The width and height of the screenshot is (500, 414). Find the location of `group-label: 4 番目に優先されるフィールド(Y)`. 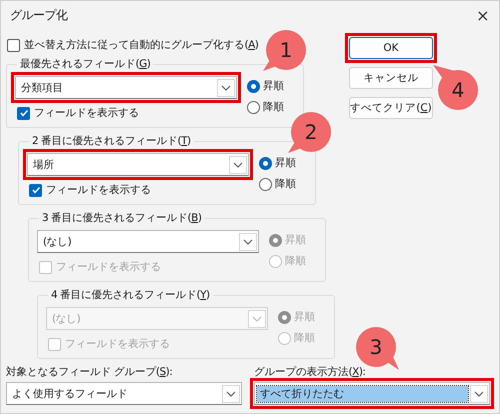

group-label: 4 番目に優先されるフィールド(Y) is located at coordinates (130, 295).